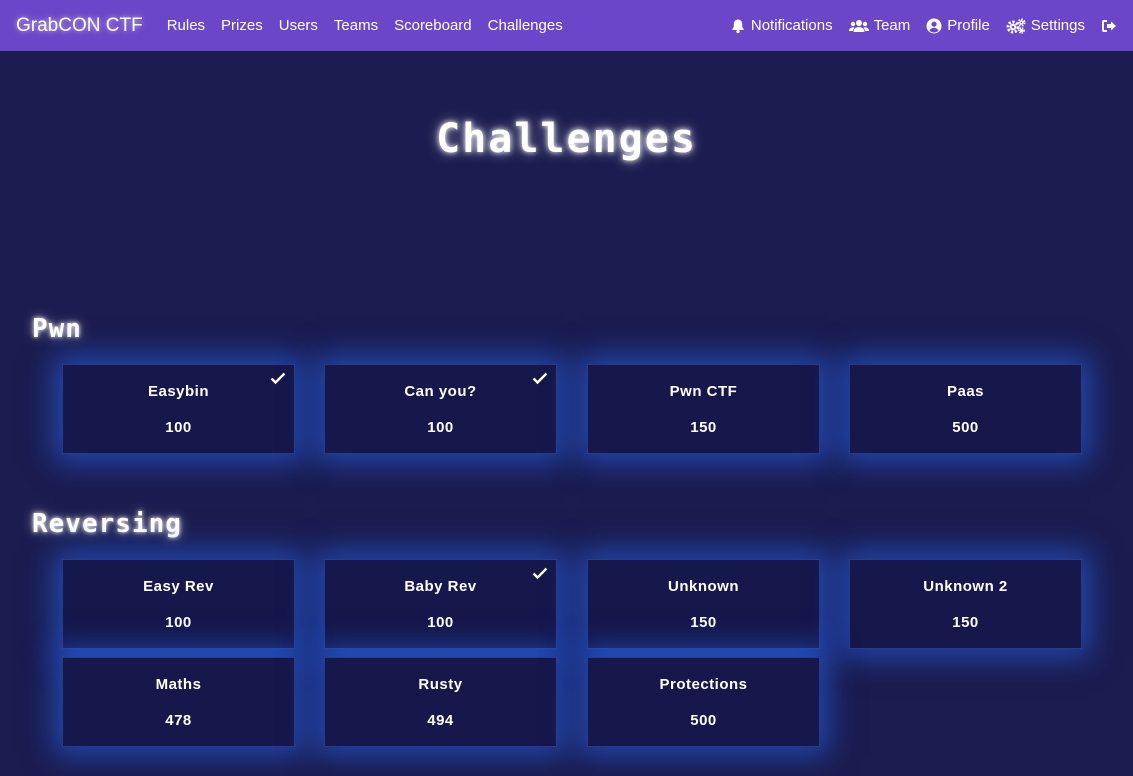  I want to click on nav-link-scoreboard: Scoreboard, so click(433, 25).